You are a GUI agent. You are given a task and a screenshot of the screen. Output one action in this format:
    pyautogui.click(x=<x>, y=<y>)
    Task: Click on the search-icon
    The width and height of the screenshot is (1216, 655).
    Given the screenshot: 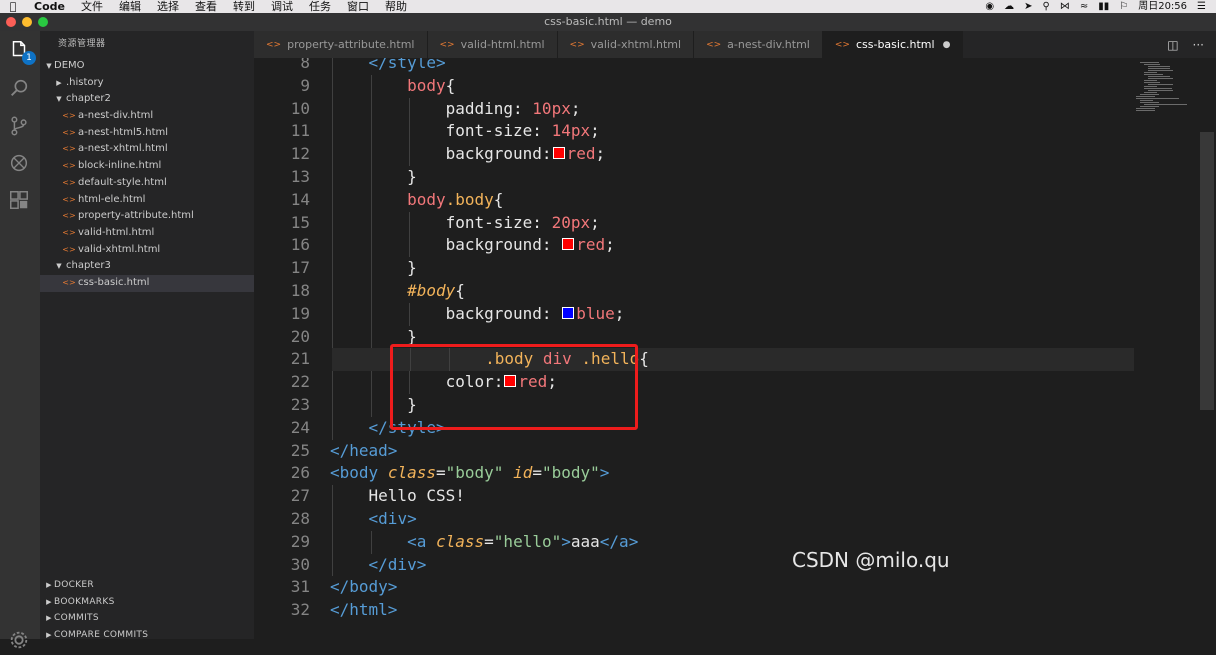 What is the action you would take?
    pyautogui.click(x=20, y=89)
    